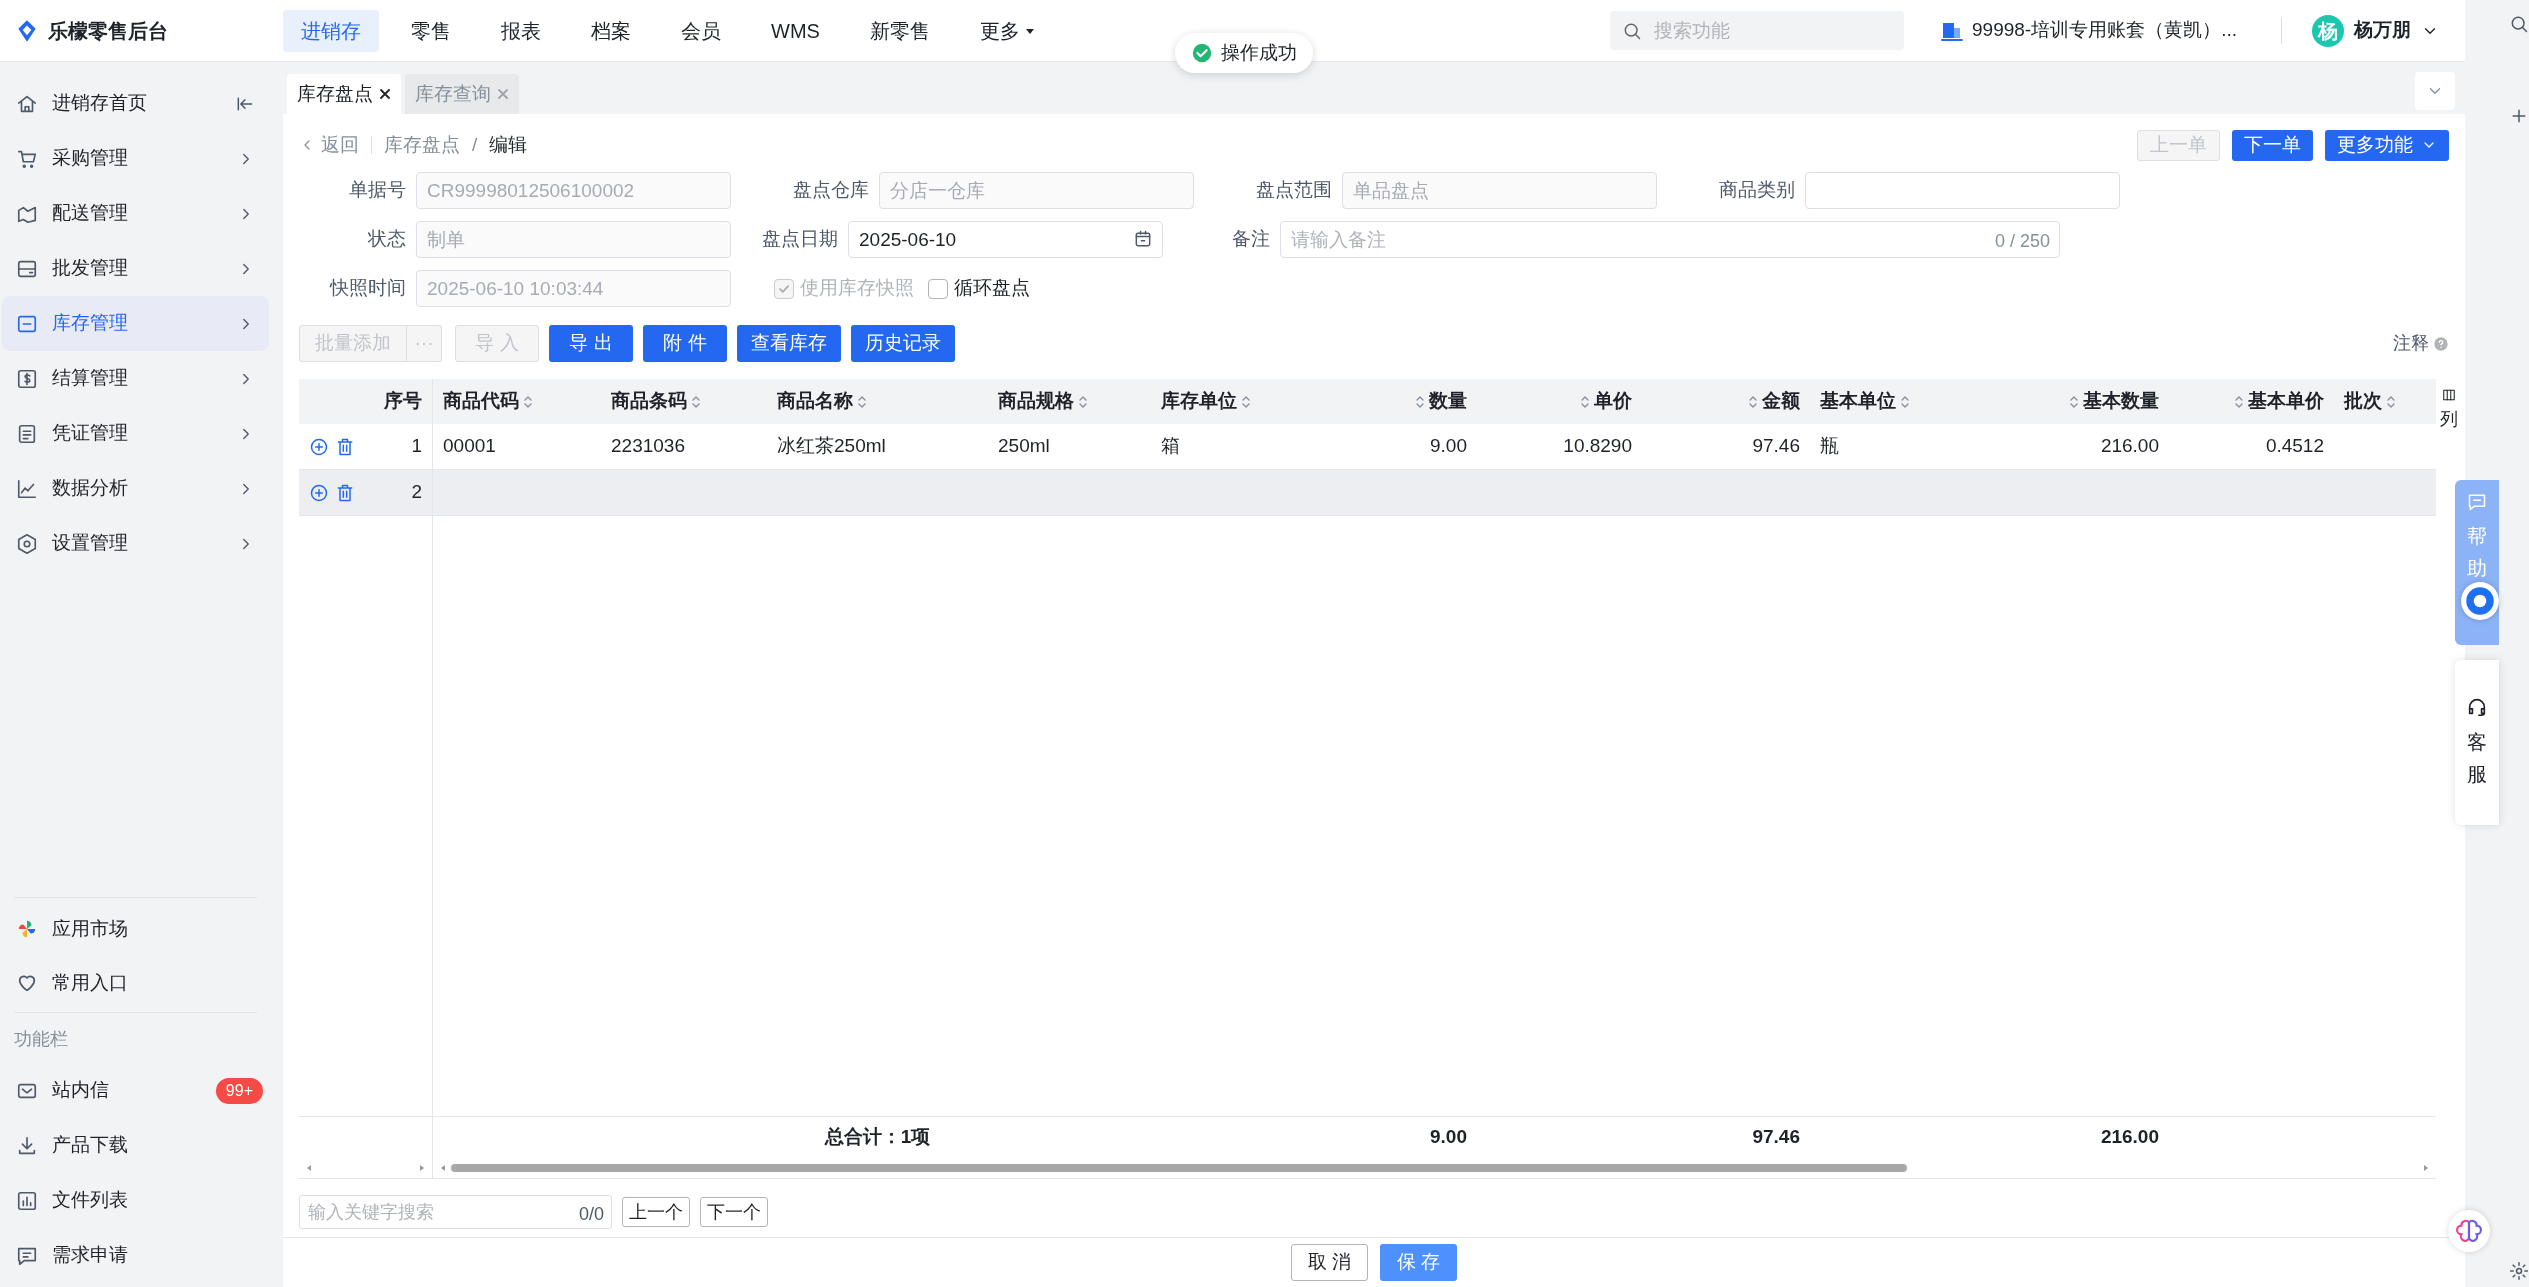 This screenshot has height=1287, width=2529. What do you see at coordinates (734, 1212) in the screenshot?
I see `find-button: 下一个` at bounding box center [734, 1212].